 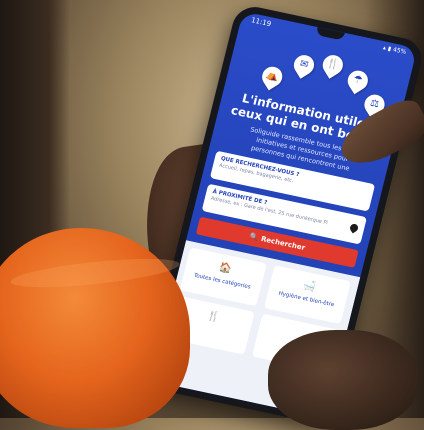 What do you see at coordinates (394, 50) in the screenshot?
I see `status-icons: ▴ ▮ 45%` at bounding box center [394, 50].